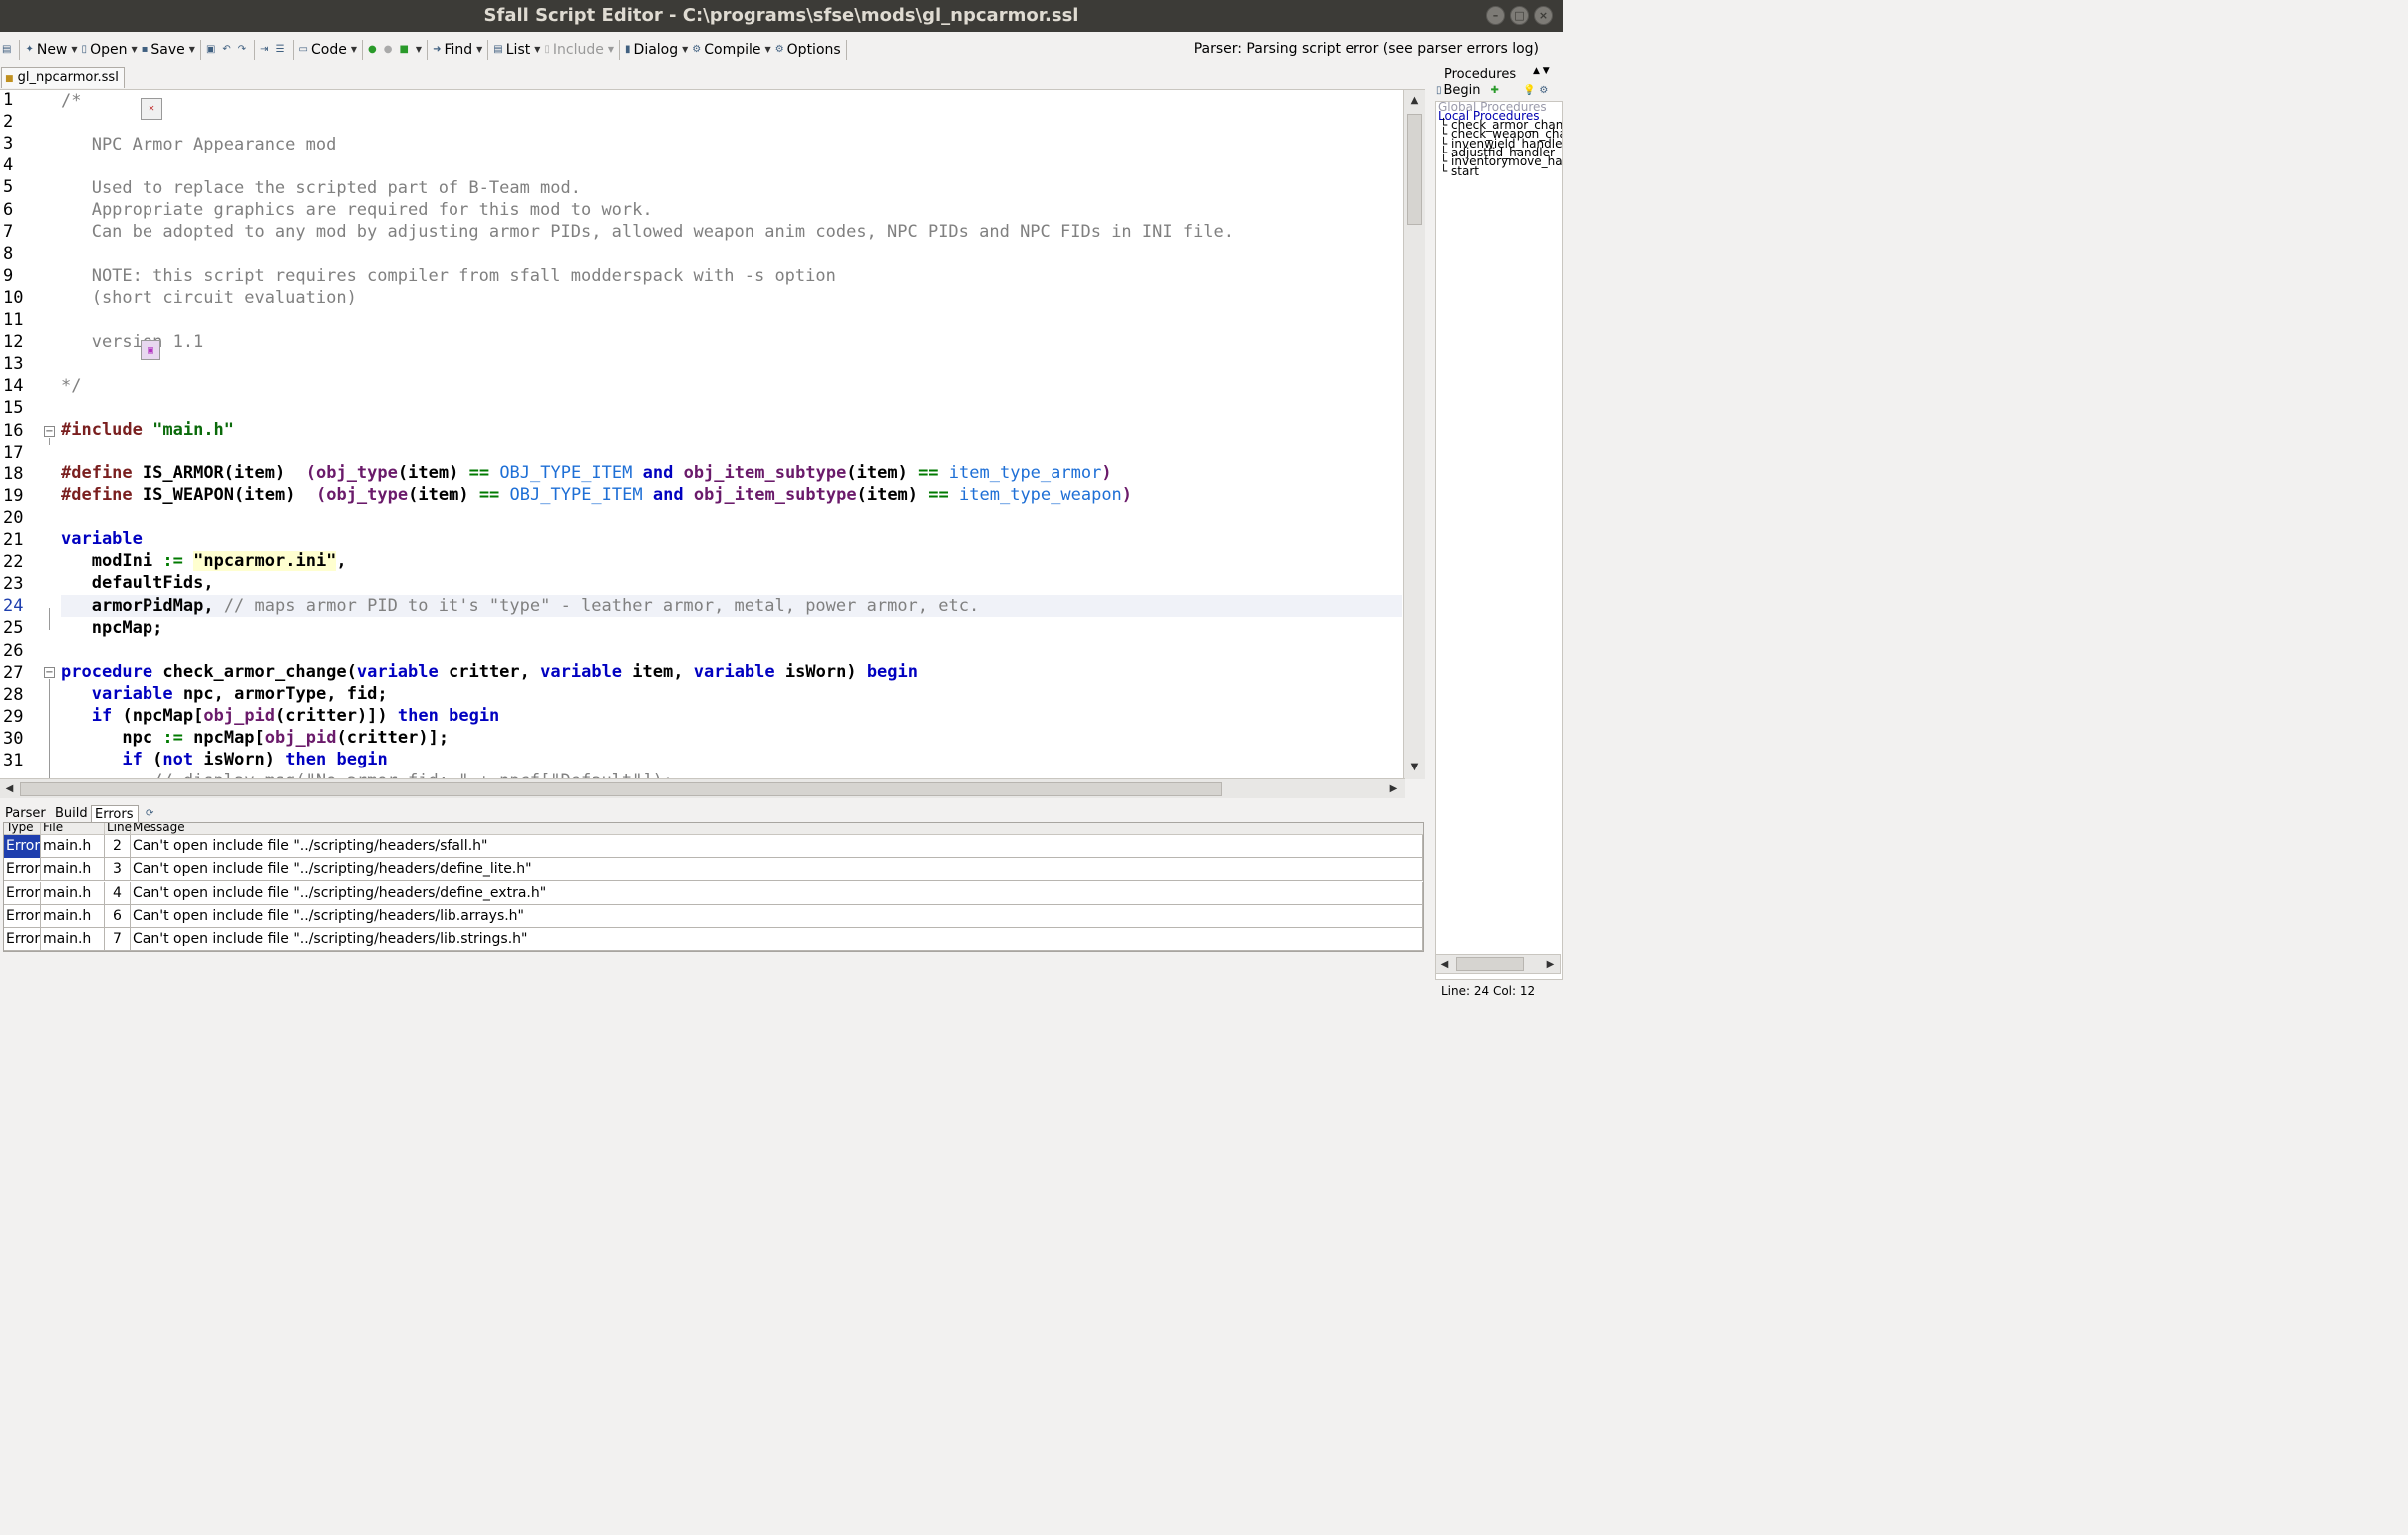 This screenshot has width=2408, height=1535. Describe the element at coordinates (227, 50) in the screenshot. I see `undo-button: ↶` at that location.